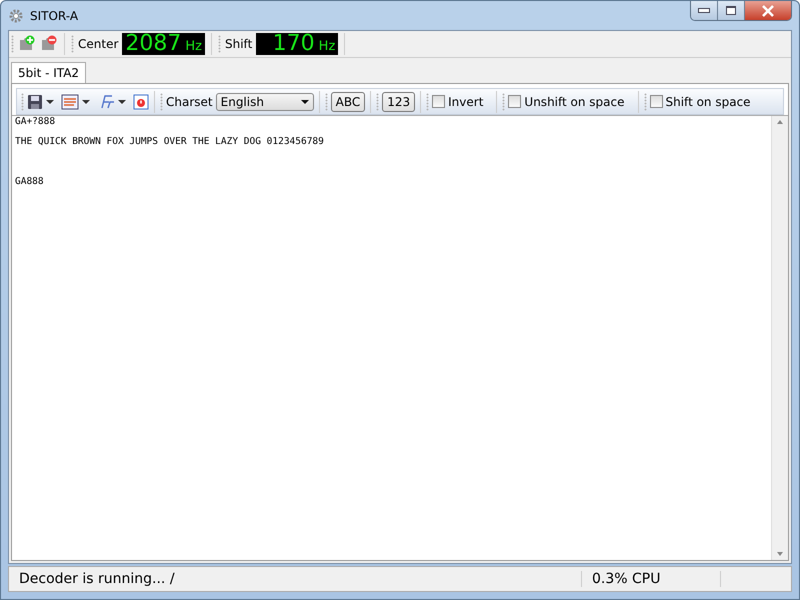 The height and width of the screenshot is (600, 800). What do you see at coordinates (98, 44) in the screenshot?
I see `center-label: Center` at bounding box center [98, 44].